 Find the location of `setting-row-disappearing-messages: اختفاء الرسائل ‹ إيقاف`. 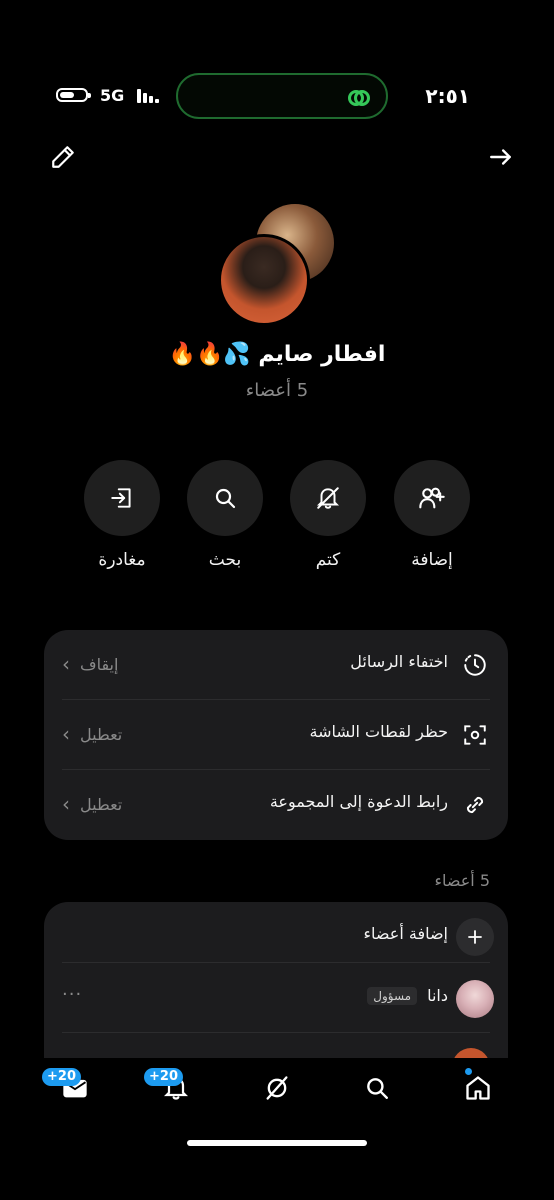

setting-row-disappearing-messages: اختفاء الرسائل ‹ إيقاف is located at coordinates (276, 665).